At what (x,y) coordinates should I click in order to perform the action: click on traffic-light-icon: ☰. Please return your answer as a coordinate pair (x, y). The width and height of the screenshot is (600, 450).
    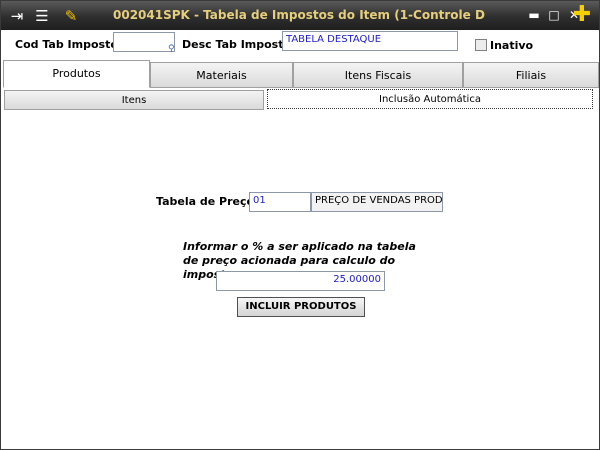
    Looking at the image, I should click on (42, 16).